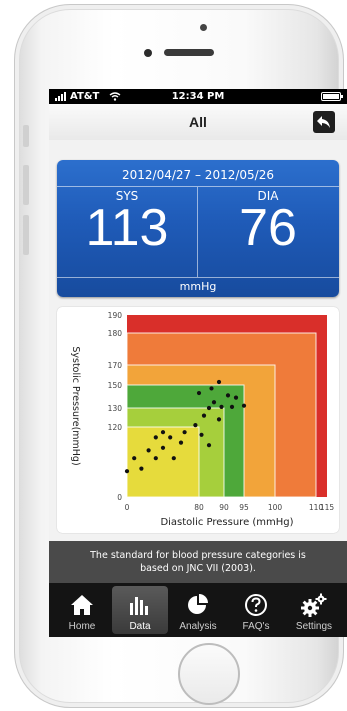 The height and width of the screenshot is (711, 347). Describe the element at coordinates (127, 228) in the screenshot. I see `sys-value: 113` at that location.